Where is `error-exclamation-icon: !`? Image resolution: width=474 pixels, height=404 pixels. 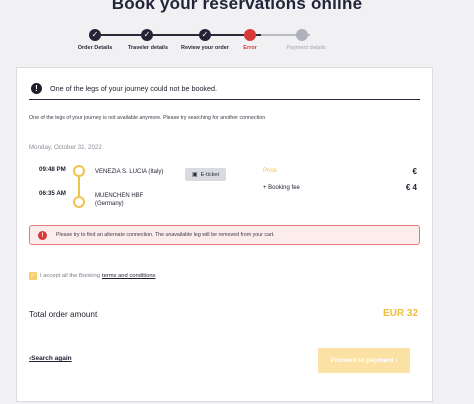
error-exclamation-icon: ! is located at coordinates (42, 235).